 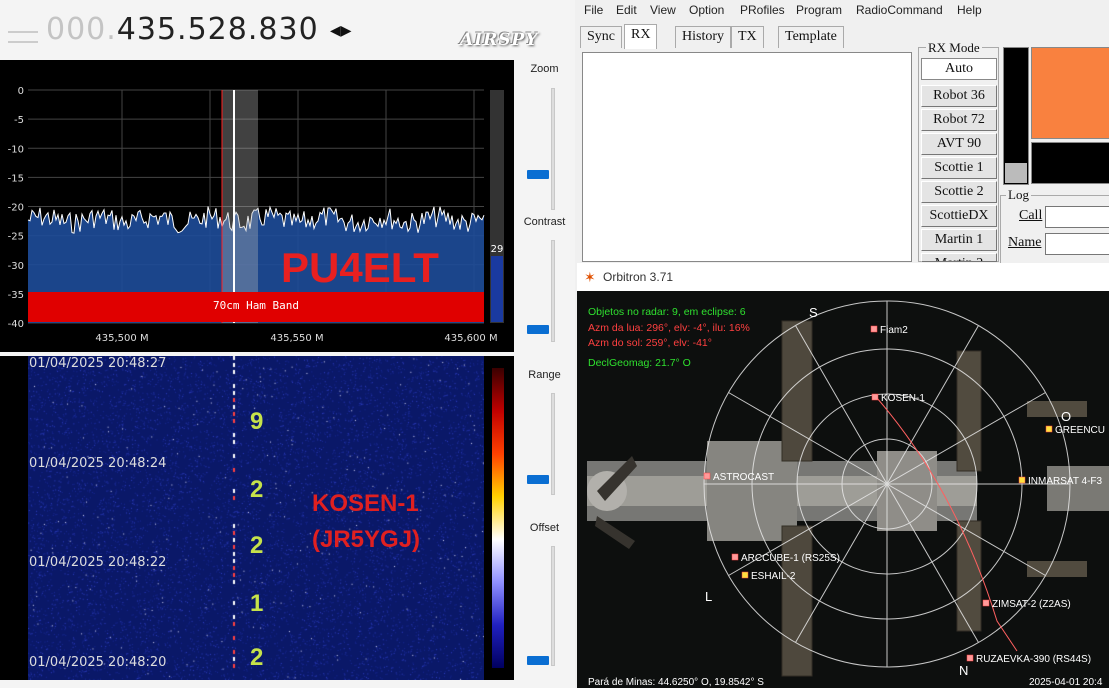 What do you see at coordinates (257, 603) in the screenshot?
I see `waterfall-digit: 1` at bounding box center [257, 603].